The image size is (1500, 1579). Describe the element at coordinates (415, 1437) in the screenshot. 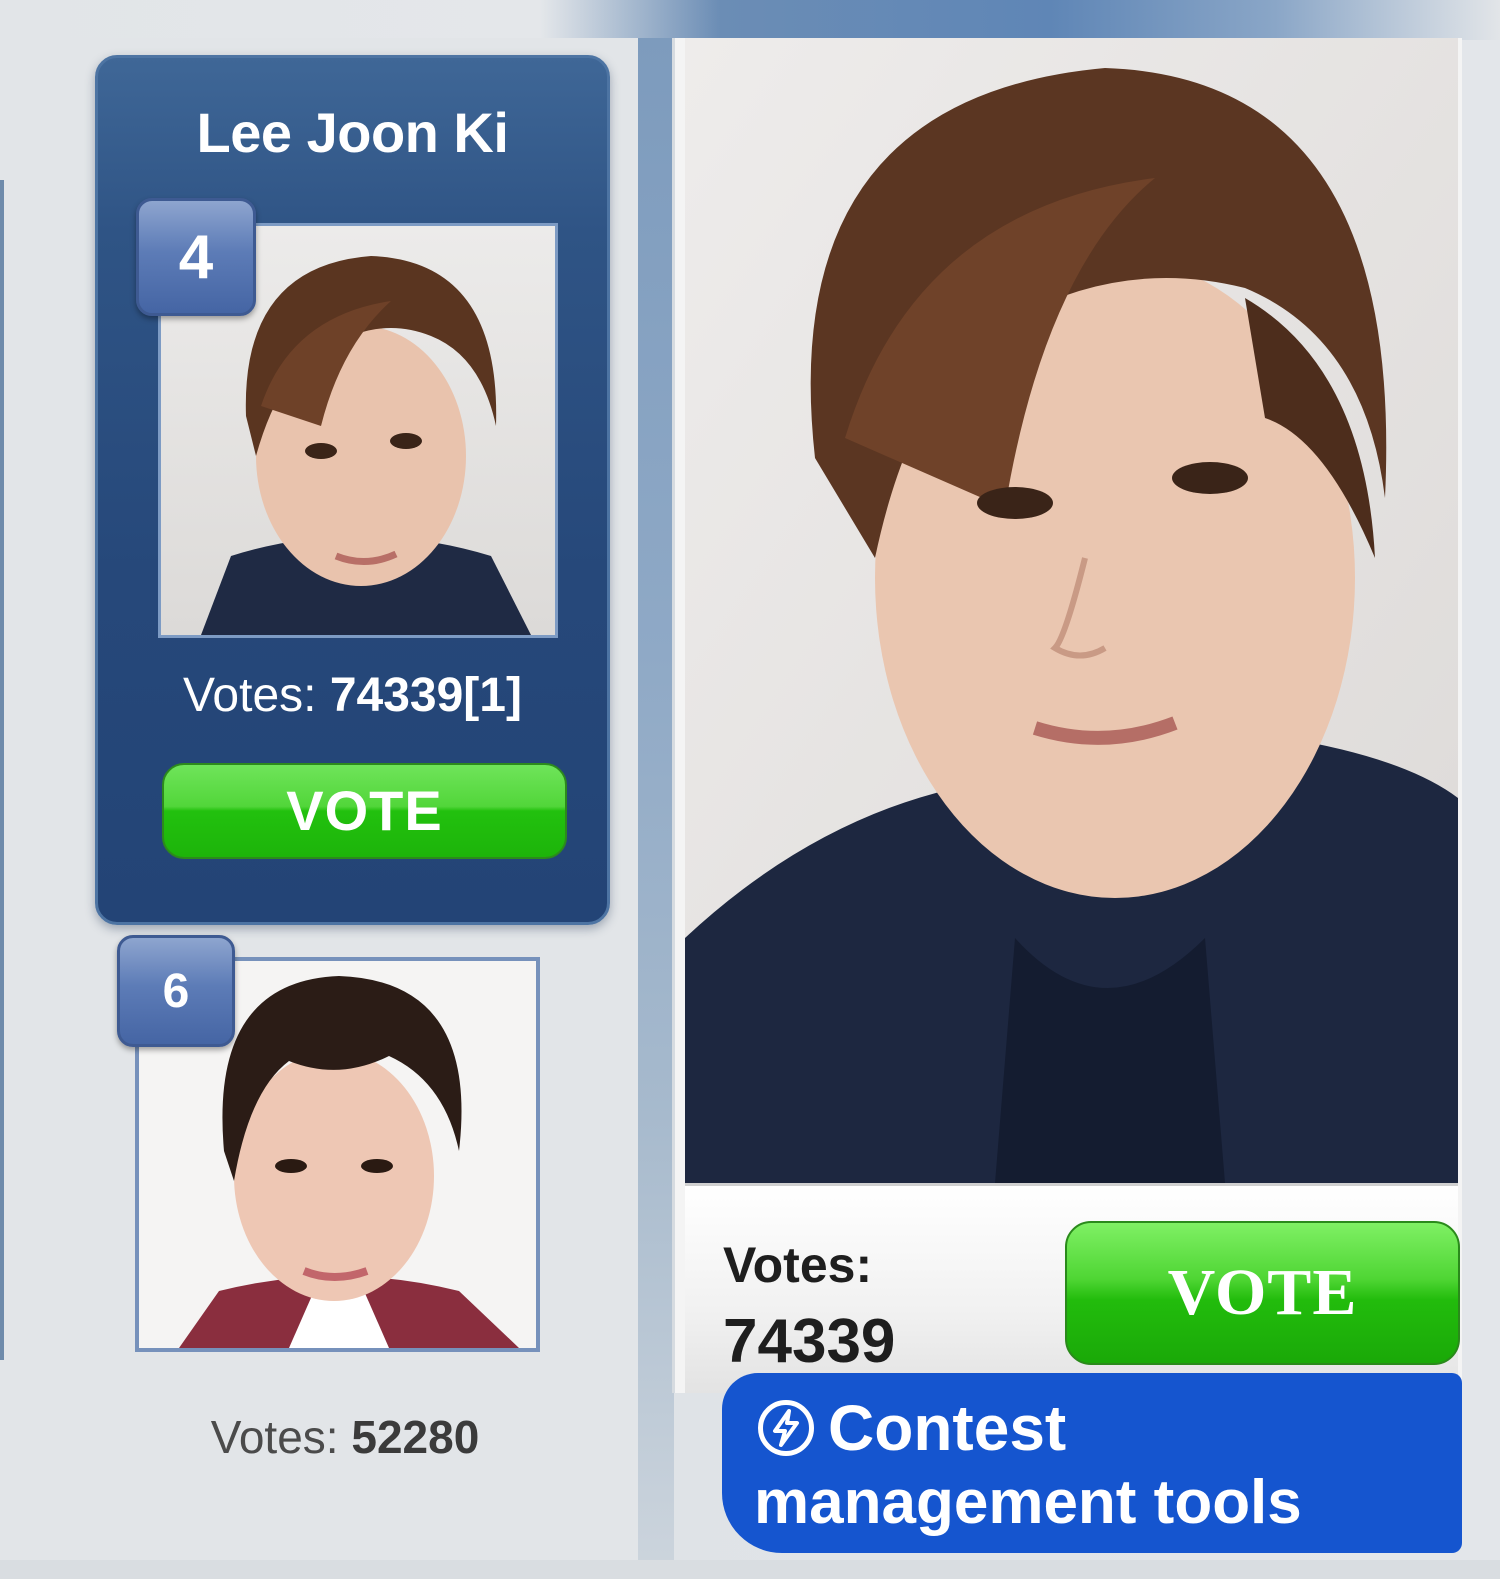

I see `votes-value-2: 52280` at that location.